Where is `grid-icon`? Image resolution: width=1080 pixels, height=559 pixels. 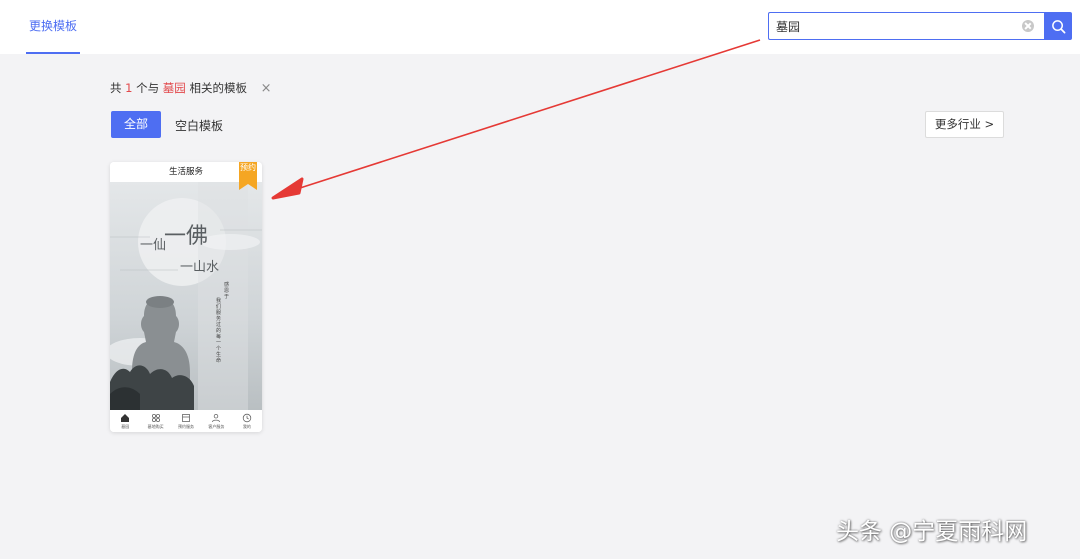 grid-icon is located at coordinates (155, 418).